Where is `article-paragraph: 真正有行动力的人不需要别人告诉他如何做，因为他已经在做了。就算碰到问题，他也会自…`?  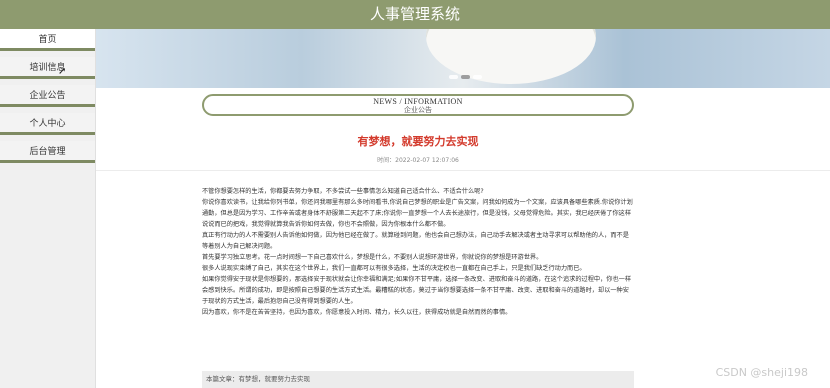
article-paragraph: 真正有行动力的人不需要别人告诉他如何做，因为他已经在做了。就算碰到问题，他也会自… is located at coordinates (415, 241).